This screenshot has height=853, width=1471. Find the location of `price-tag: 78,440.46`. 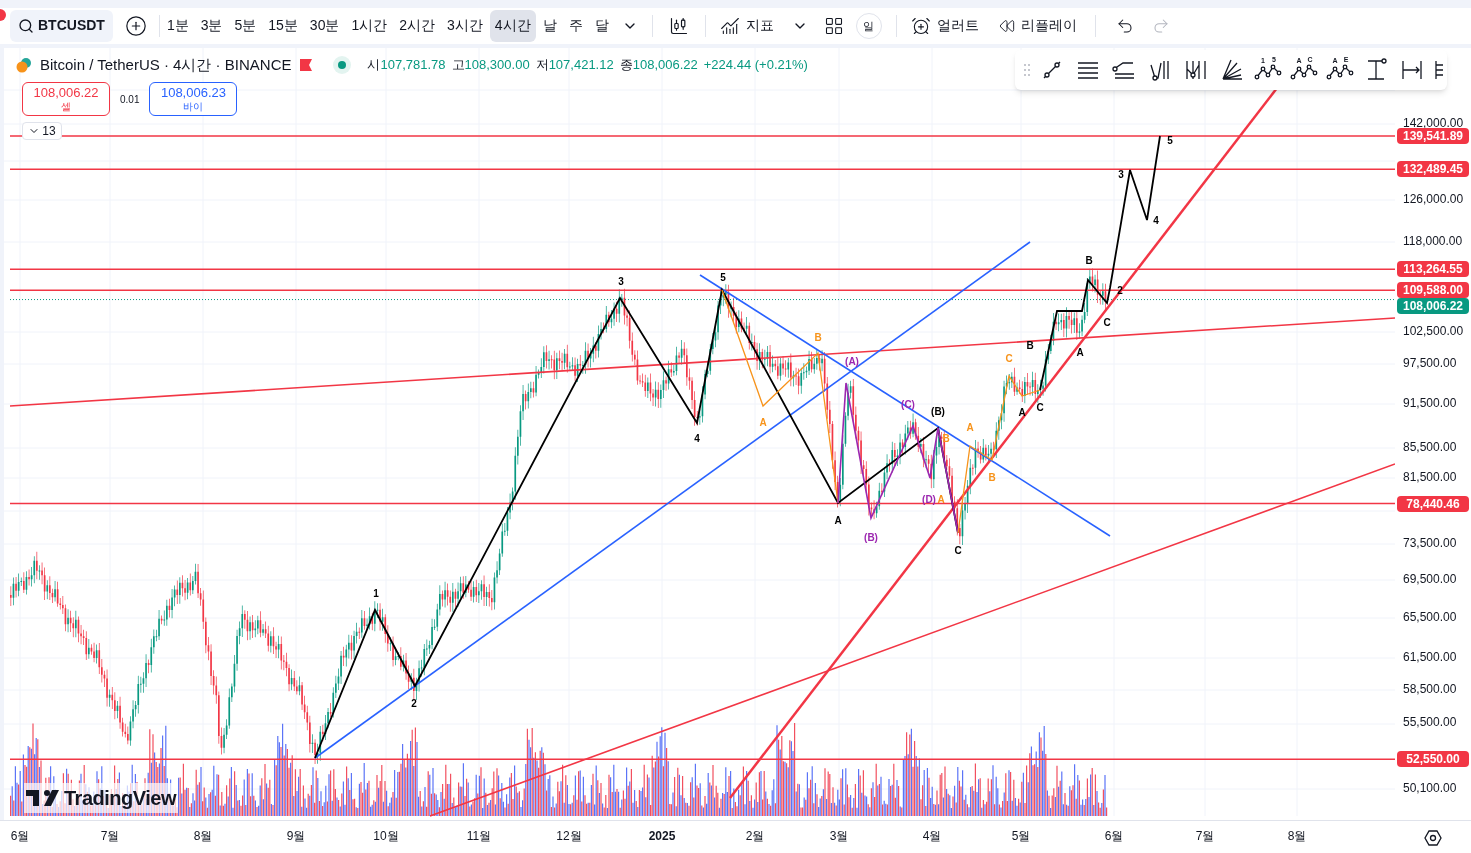

price-tag: 78,440.46 is located at coordinates (1433, 503).